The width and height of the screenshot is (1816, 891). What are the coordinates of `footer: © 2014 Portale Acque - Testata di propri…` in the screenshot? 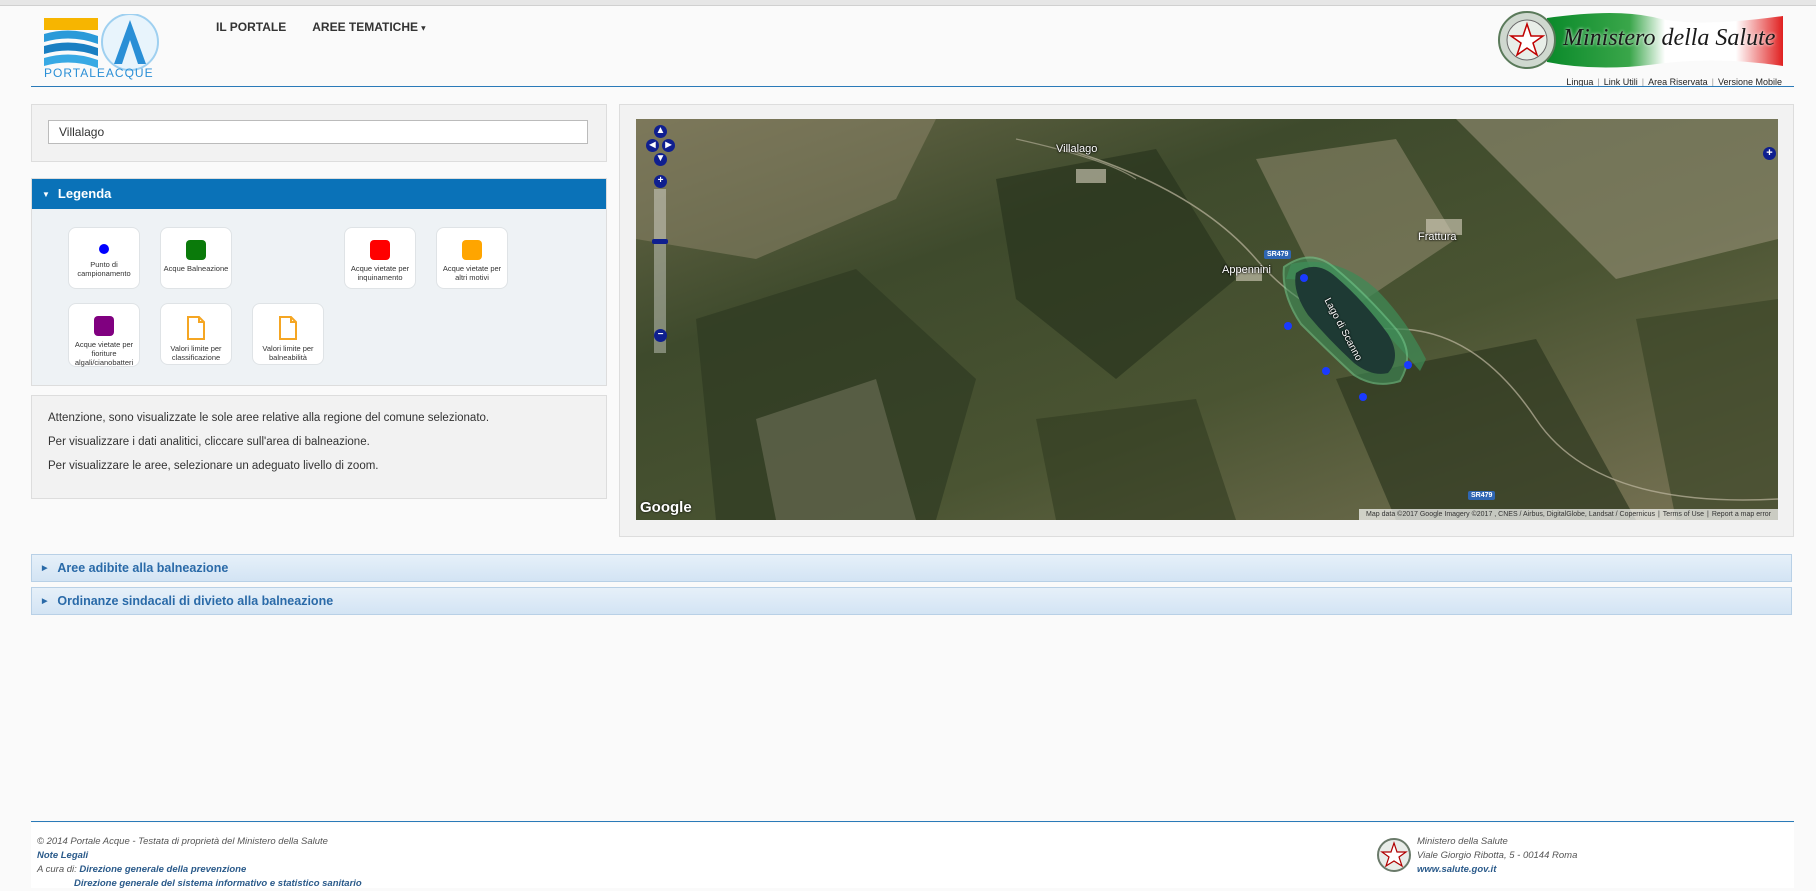 It's located at (912, 857).